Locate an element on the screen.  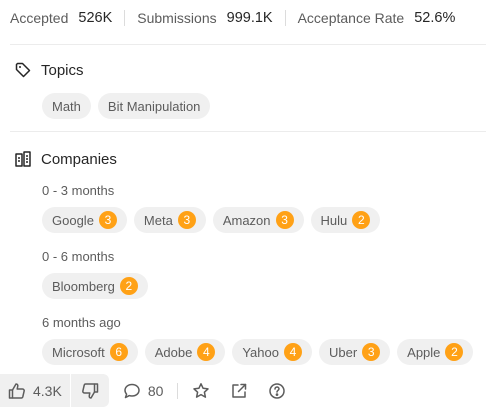
company-name: Amazon is located at coordinates (246, 220).